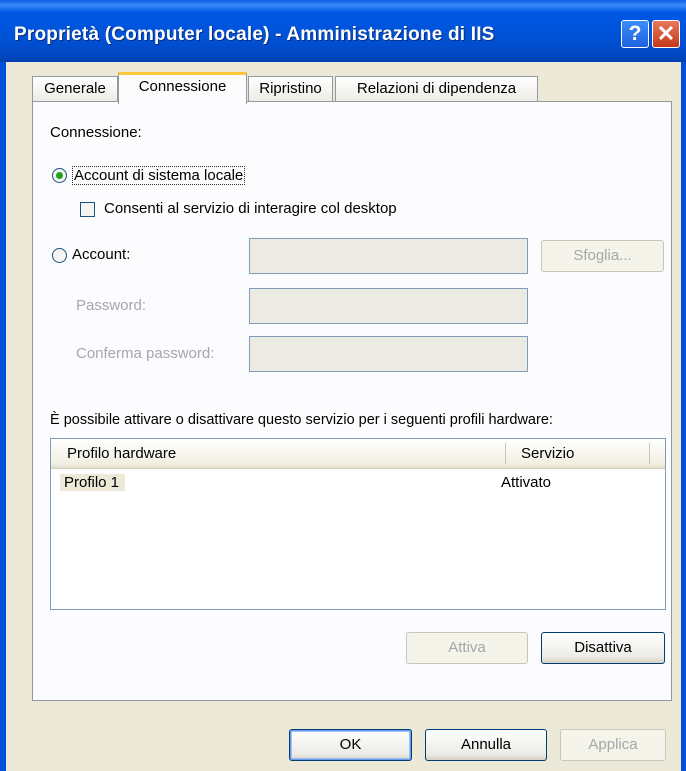 Image resolution: width=686 pixels, height=771 pixels. I want to click on apply-button: Applica, so click(613, 745).